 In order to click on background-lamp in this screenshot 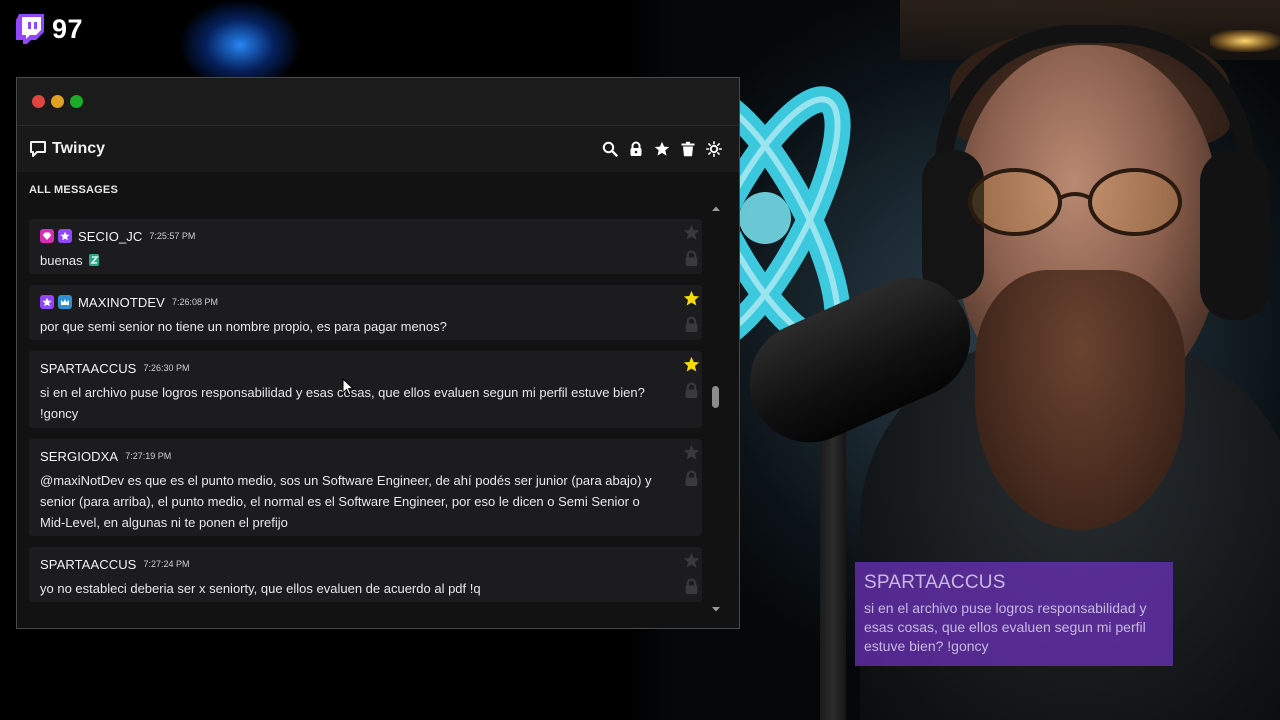, I will do `click(1245, 41)`.